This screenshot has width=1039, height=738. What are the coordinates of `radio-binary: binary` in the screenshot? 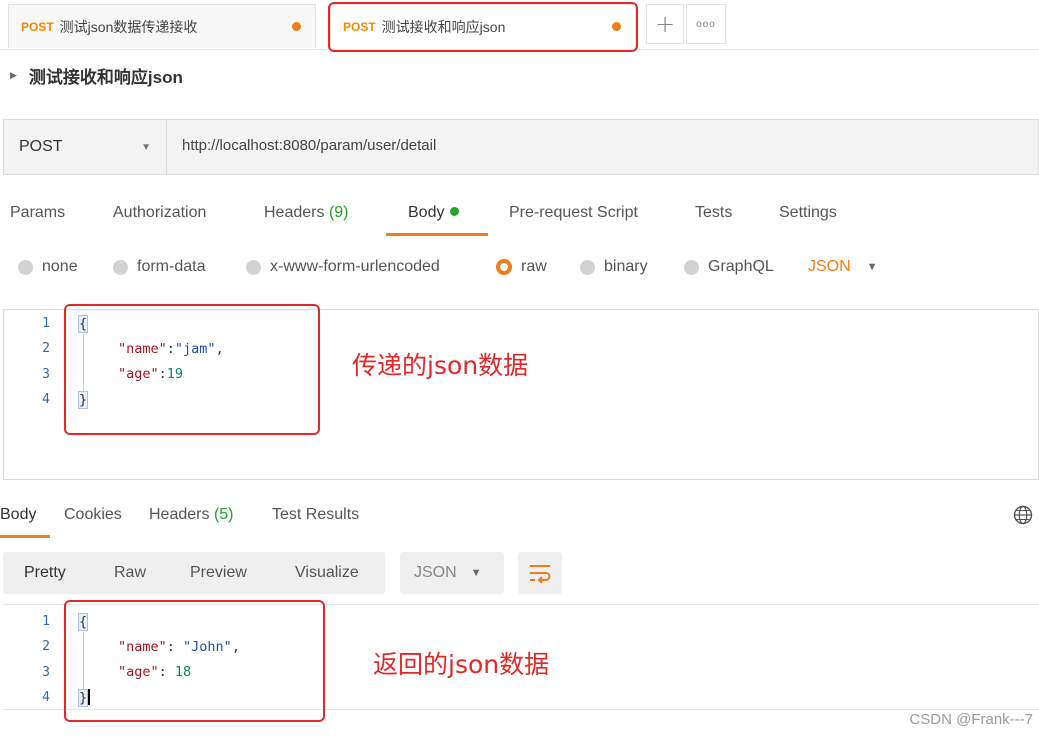 It's located at (614, 267).